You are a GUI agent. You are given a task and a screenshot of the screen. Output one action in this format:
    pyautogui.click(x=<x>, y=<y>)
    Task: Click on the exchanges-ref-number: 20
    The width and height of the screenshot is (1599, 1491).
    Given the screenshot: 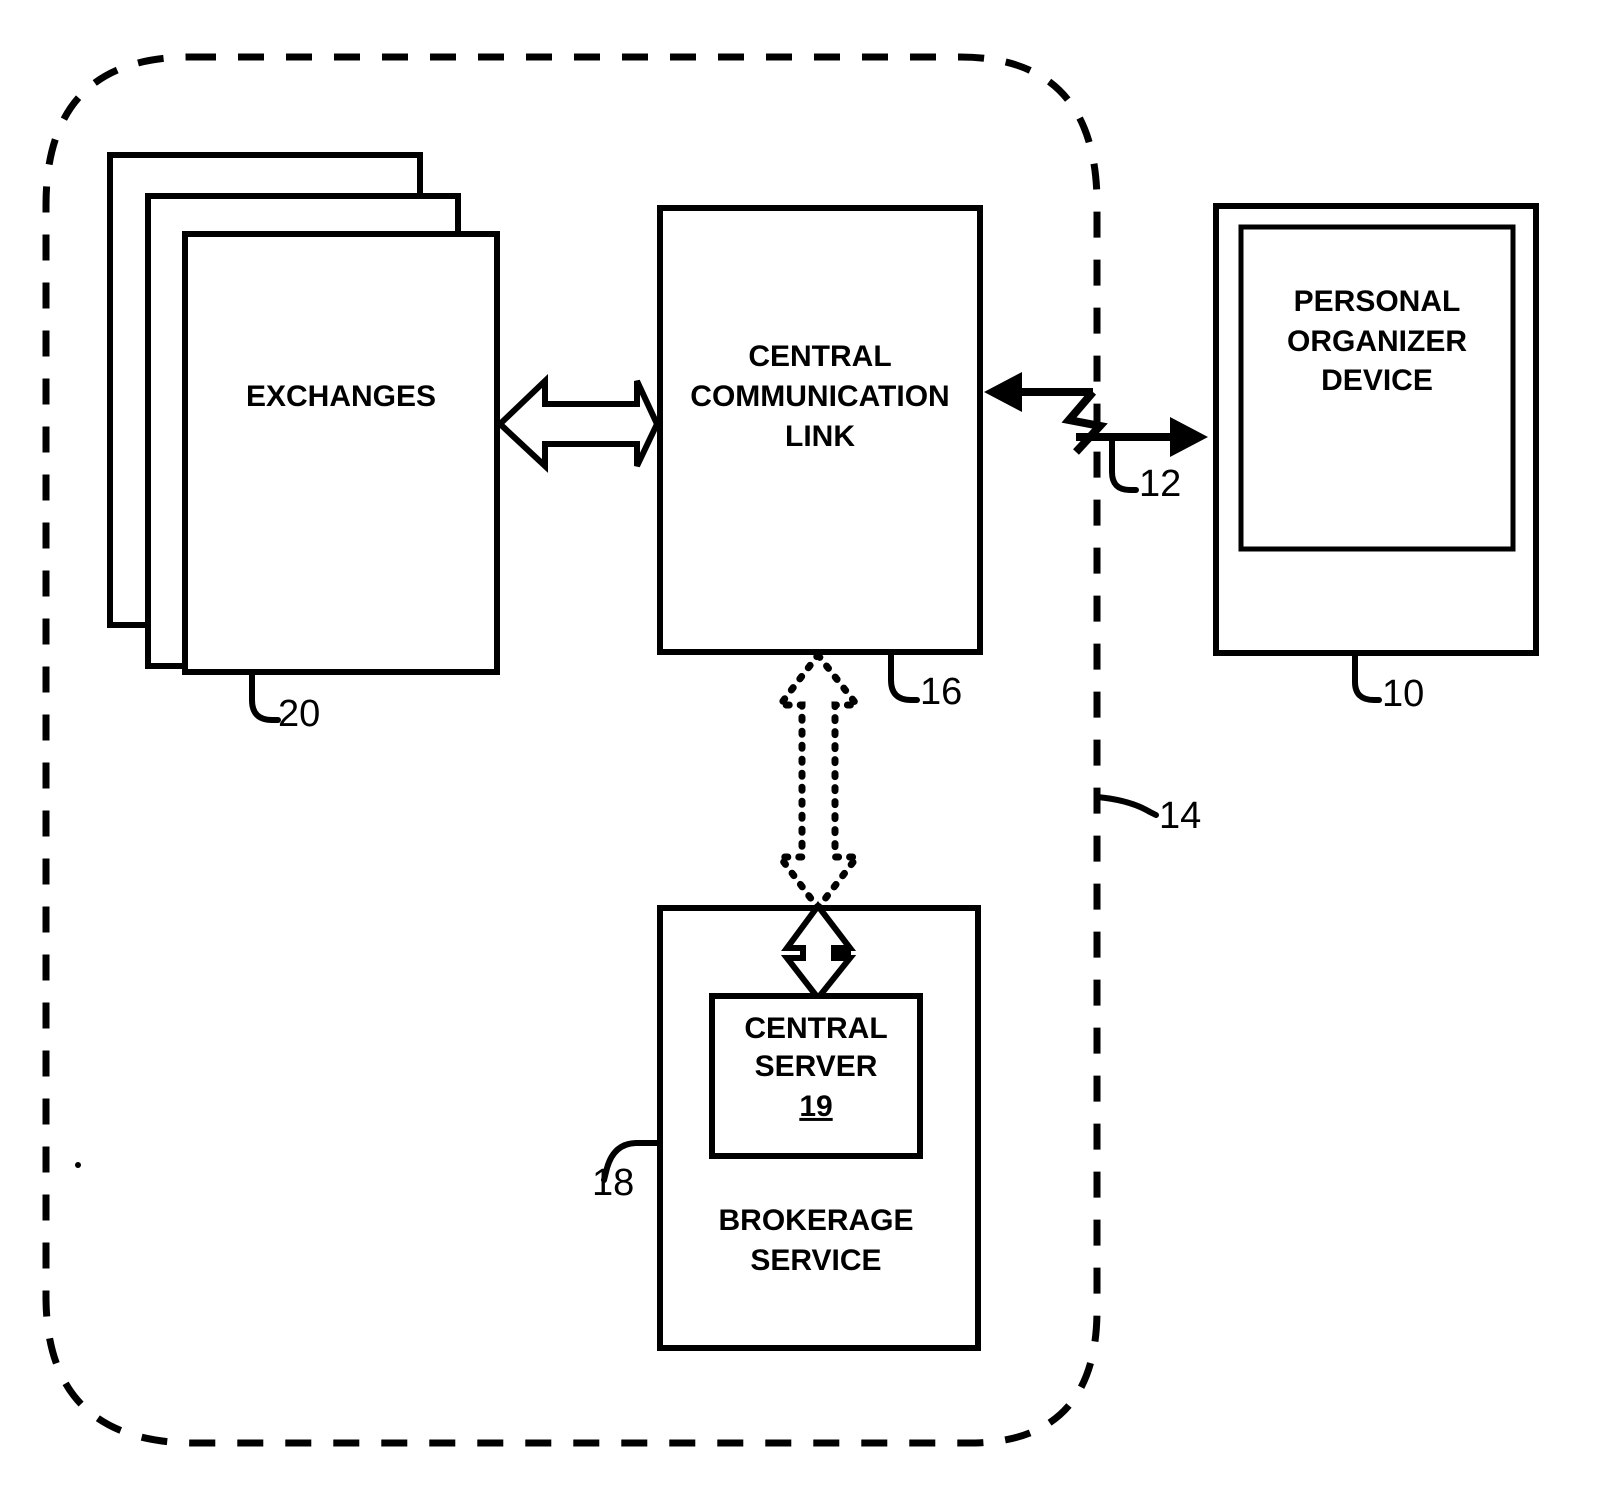 What is the action you would take?
    pyautogui.click(x=299, y=714)
    